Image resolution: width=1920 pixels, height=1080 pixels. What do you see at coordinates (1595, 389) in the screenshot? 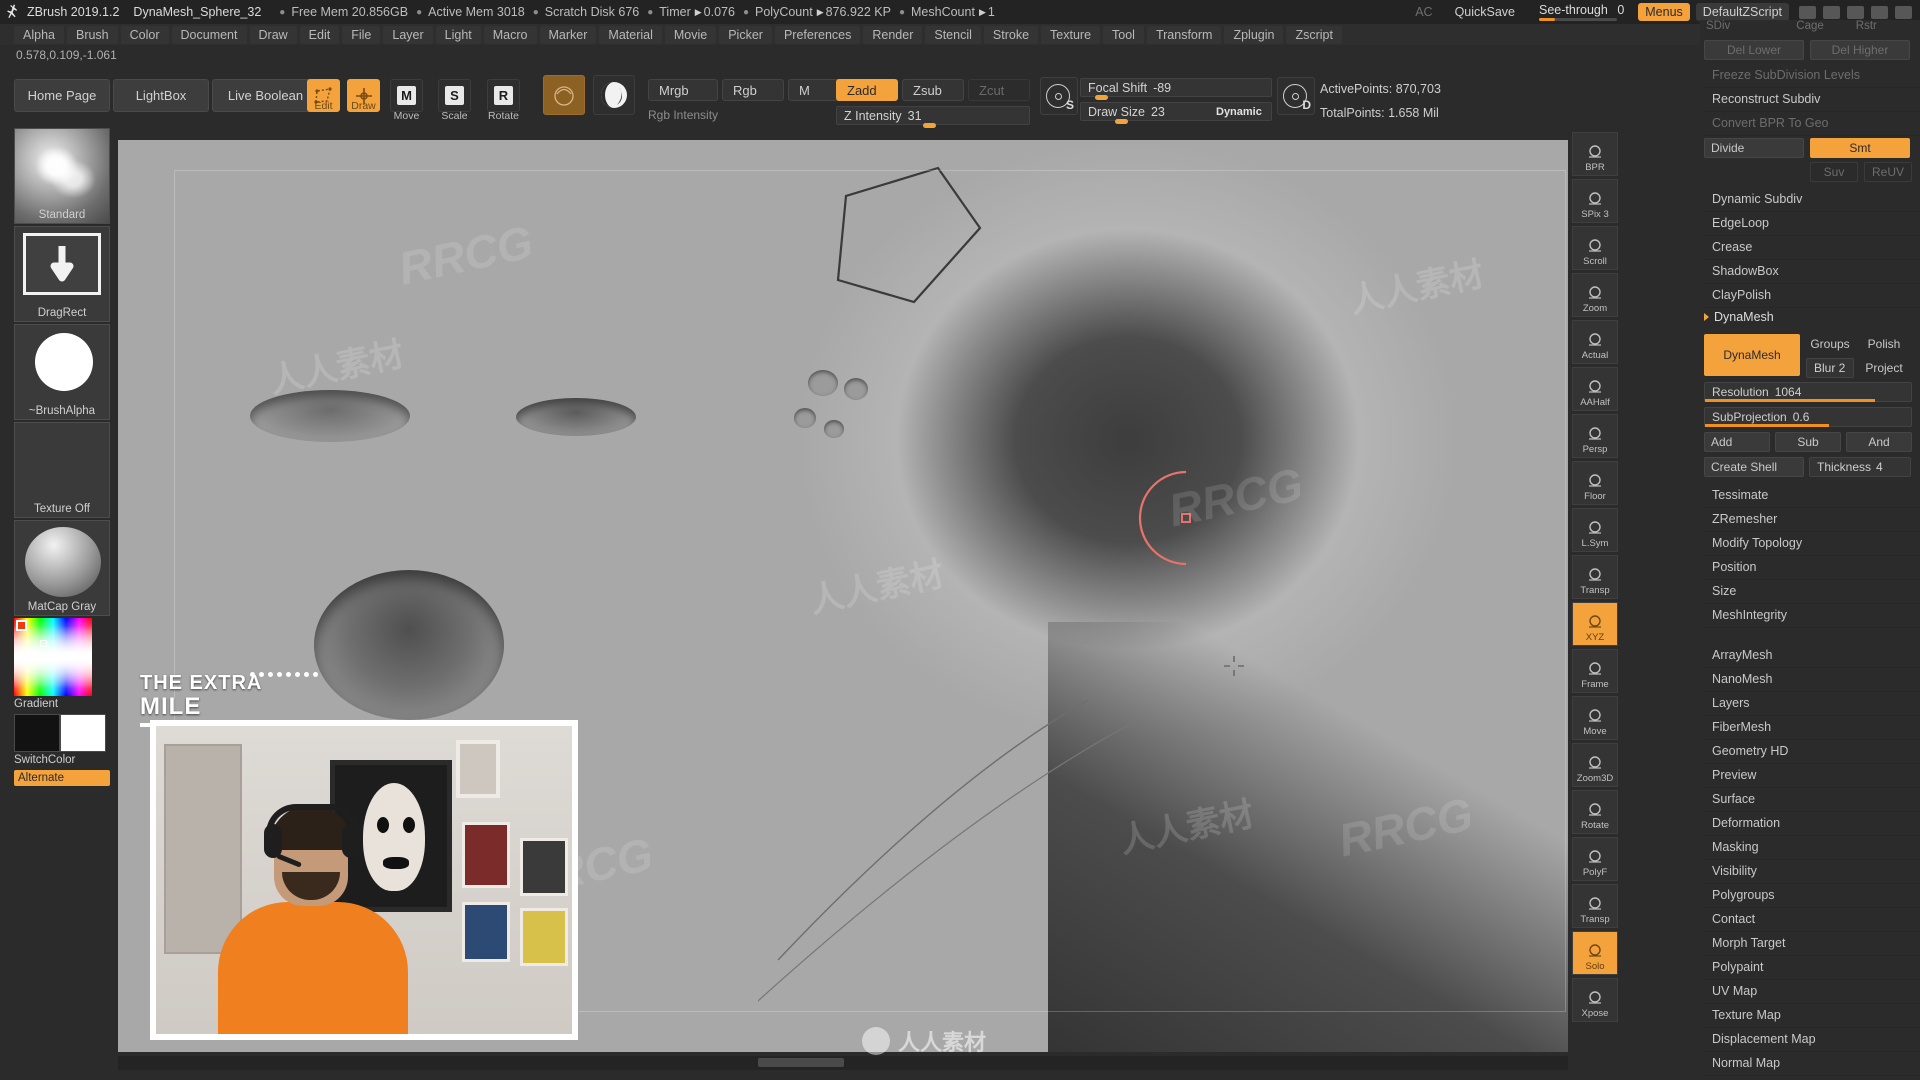
I see `rail-button-aahalf: AAHalf` at bounding box center [1595, 389].